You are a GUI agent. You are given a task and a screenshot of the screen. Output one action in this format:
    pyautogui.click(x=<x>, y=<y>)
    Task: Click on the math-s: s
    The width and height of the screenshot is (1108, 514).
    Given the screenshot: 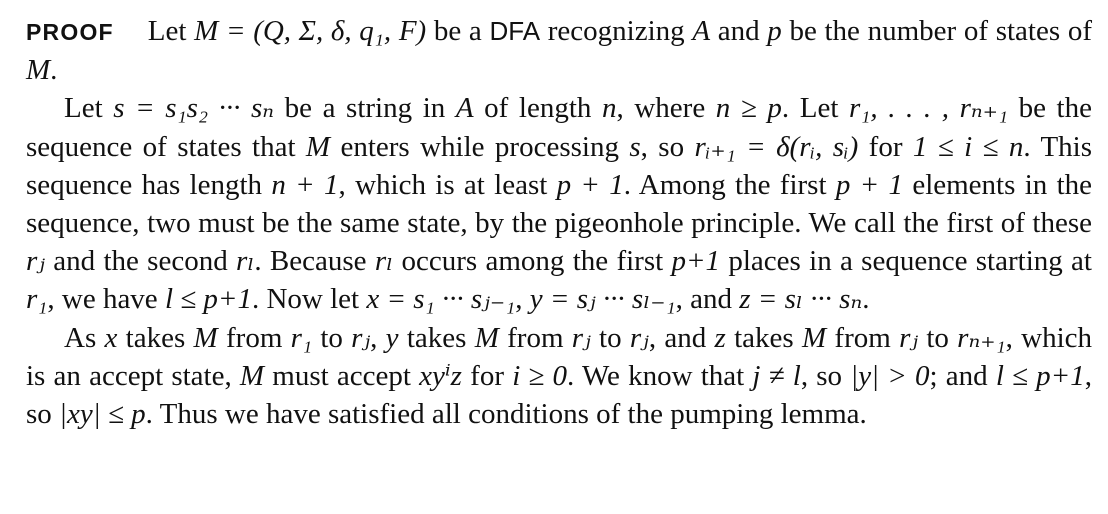 What is the action you would take?
    pyautogui.click(x=635, y=146)
    